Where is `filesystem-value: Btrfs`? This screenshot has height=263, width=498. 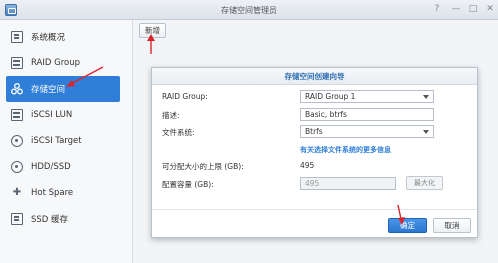
filesystem-value: Btrfs is located at coordinates (314, 131).